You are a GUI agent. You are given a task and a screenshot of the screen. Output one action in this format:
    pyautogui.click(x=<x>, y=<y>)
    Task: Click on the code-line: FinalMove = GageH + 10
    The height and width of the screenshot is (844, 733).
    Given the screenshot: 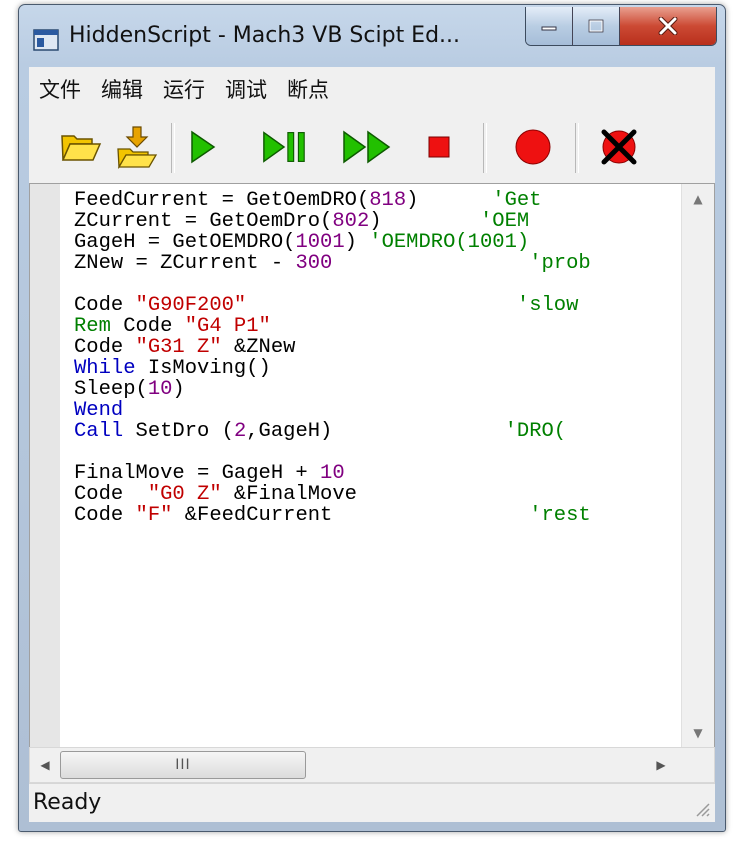 What is the action you would take?
    pyautogui.click(x=376, y=473)
    